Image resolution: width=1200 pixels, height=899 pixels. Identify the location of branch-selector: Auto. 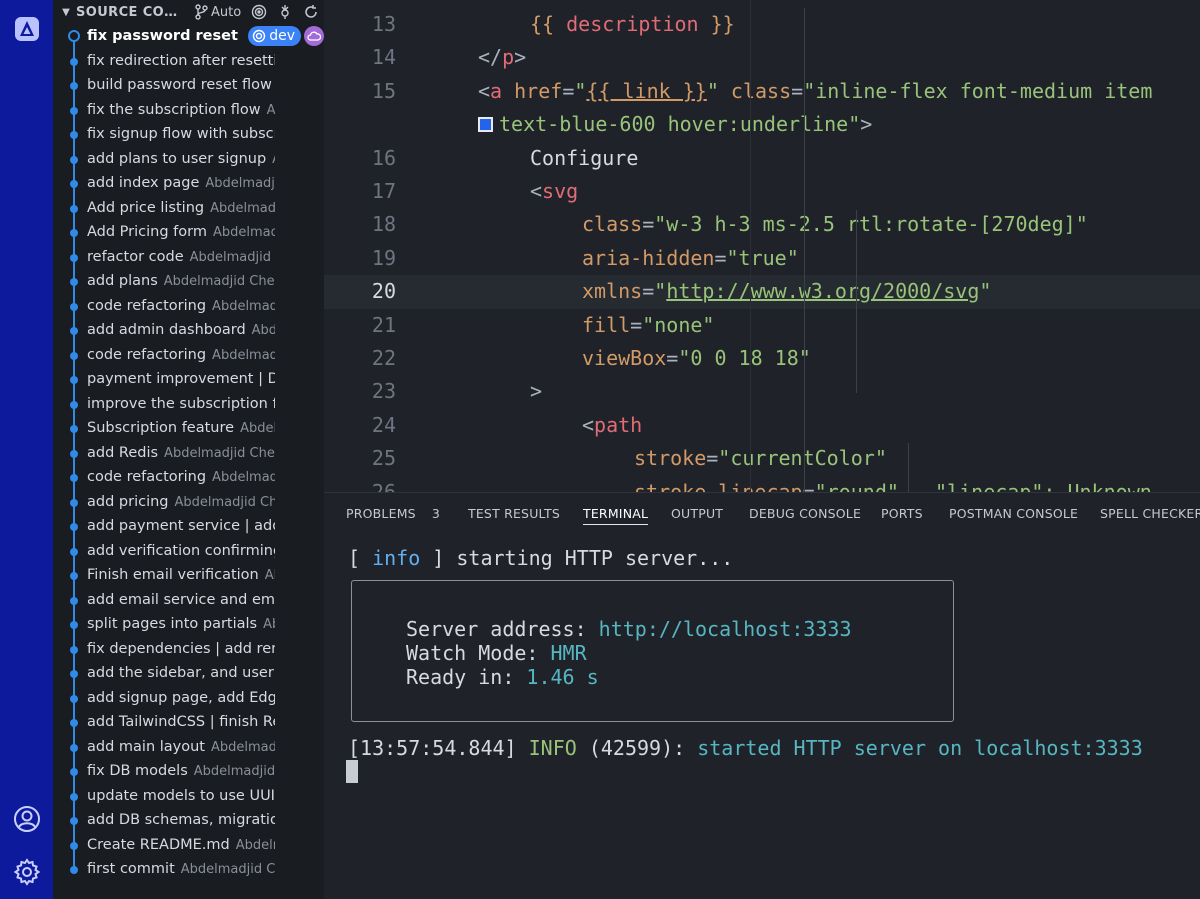
(217, 12).